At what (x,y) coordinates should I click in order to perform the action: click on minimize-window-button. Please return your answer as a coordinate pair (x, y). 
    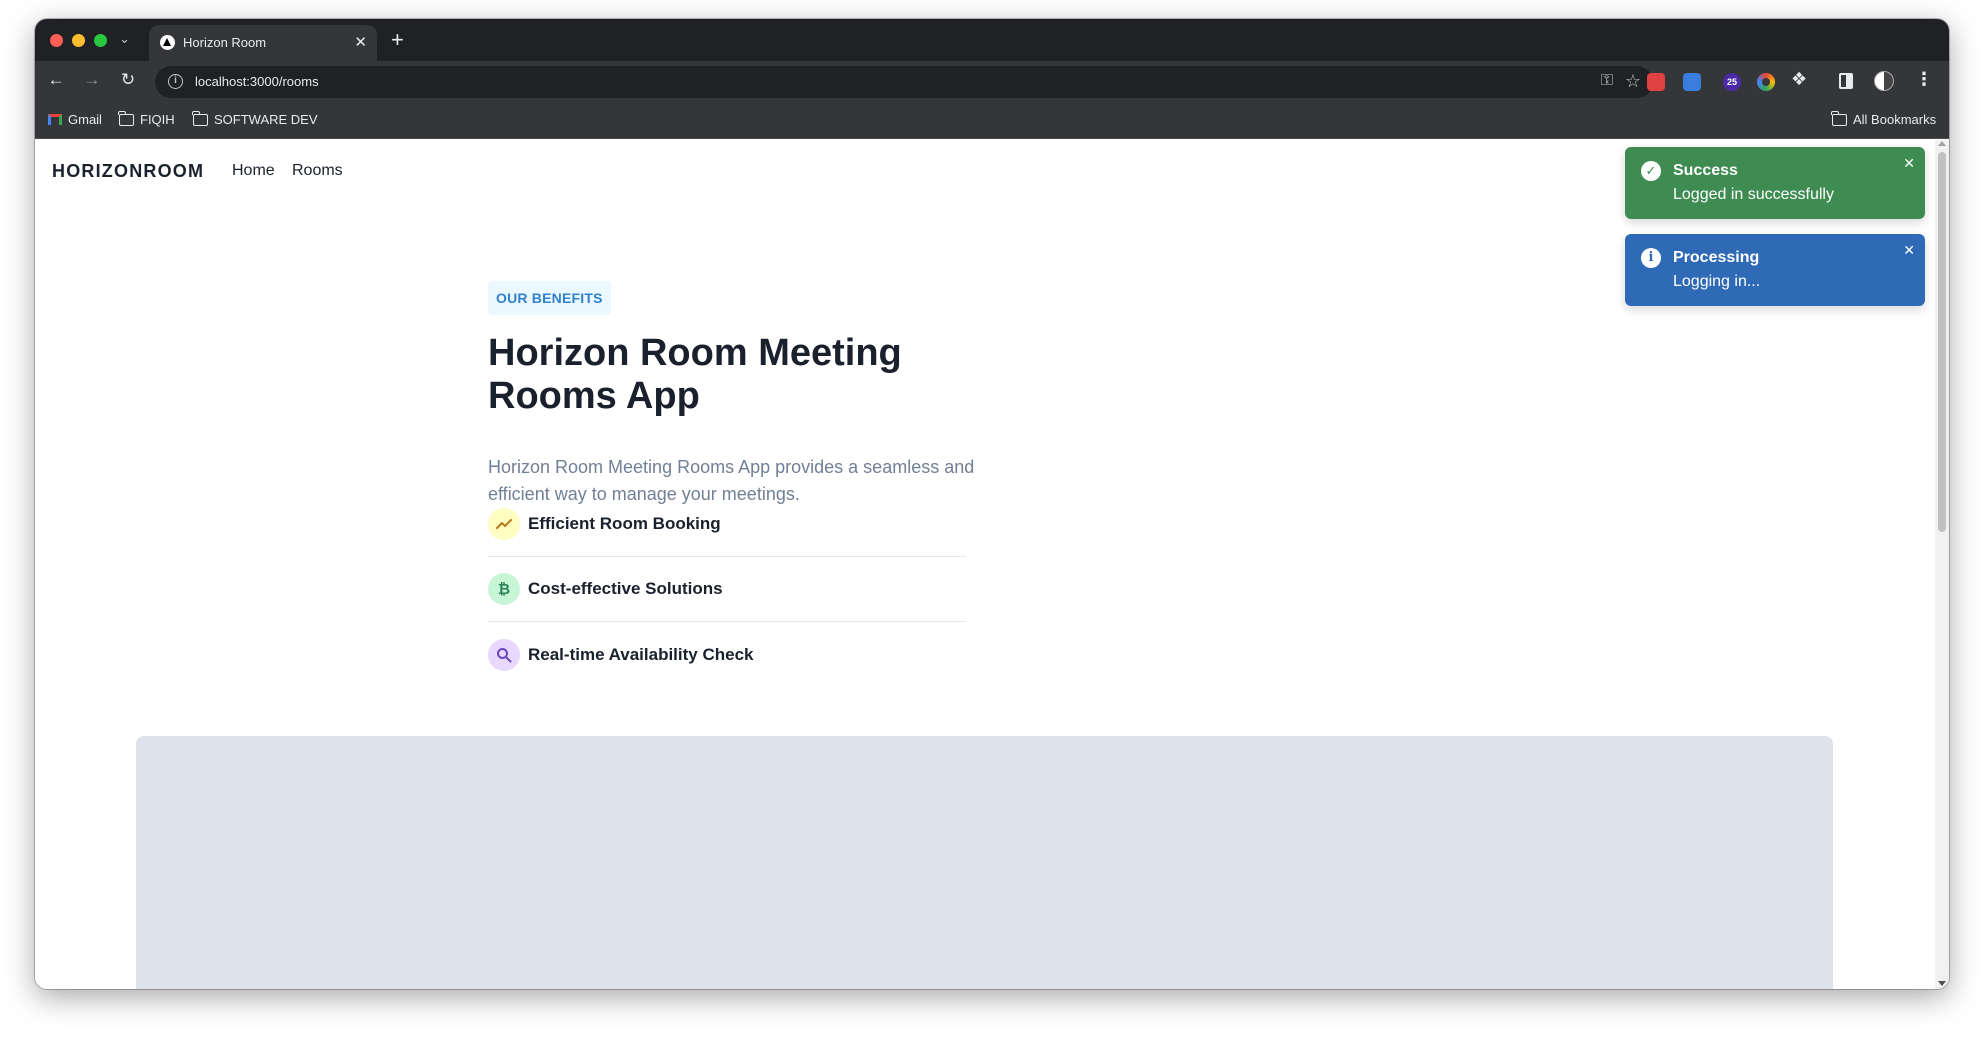
    Looking at the image, I should click on (78, 40).